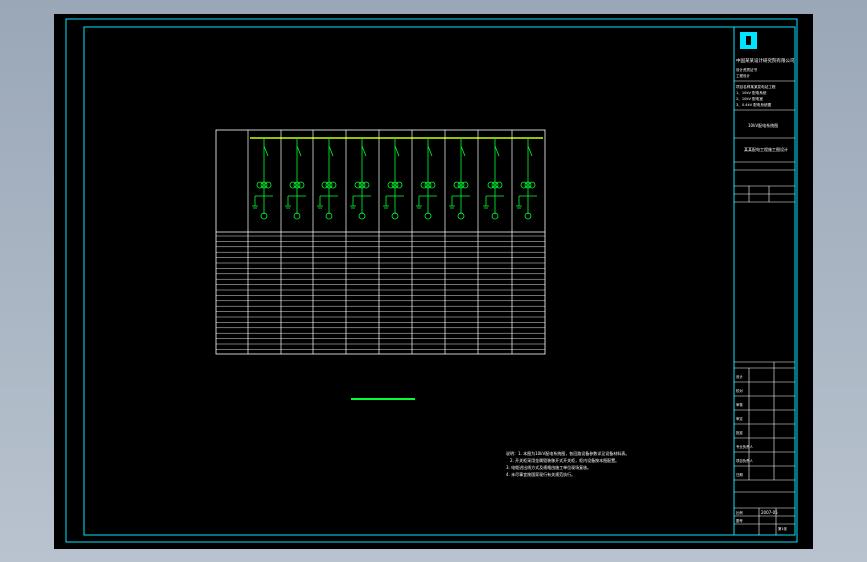 This screenshot has width=867, height=562. What do you see at coordinates (745, 460) in the screenshot?
I see `row-label-6: 项目负责人` at bounding box center [745, 460].